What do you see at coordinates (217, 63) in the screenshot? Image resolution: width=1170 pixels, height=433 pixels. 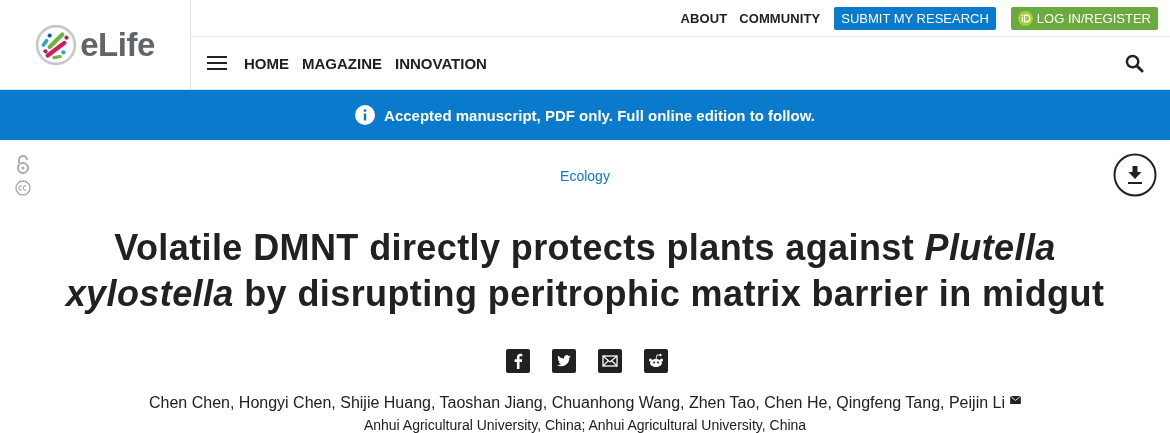 I see `menu-icon` at bounding box center [217, 63].